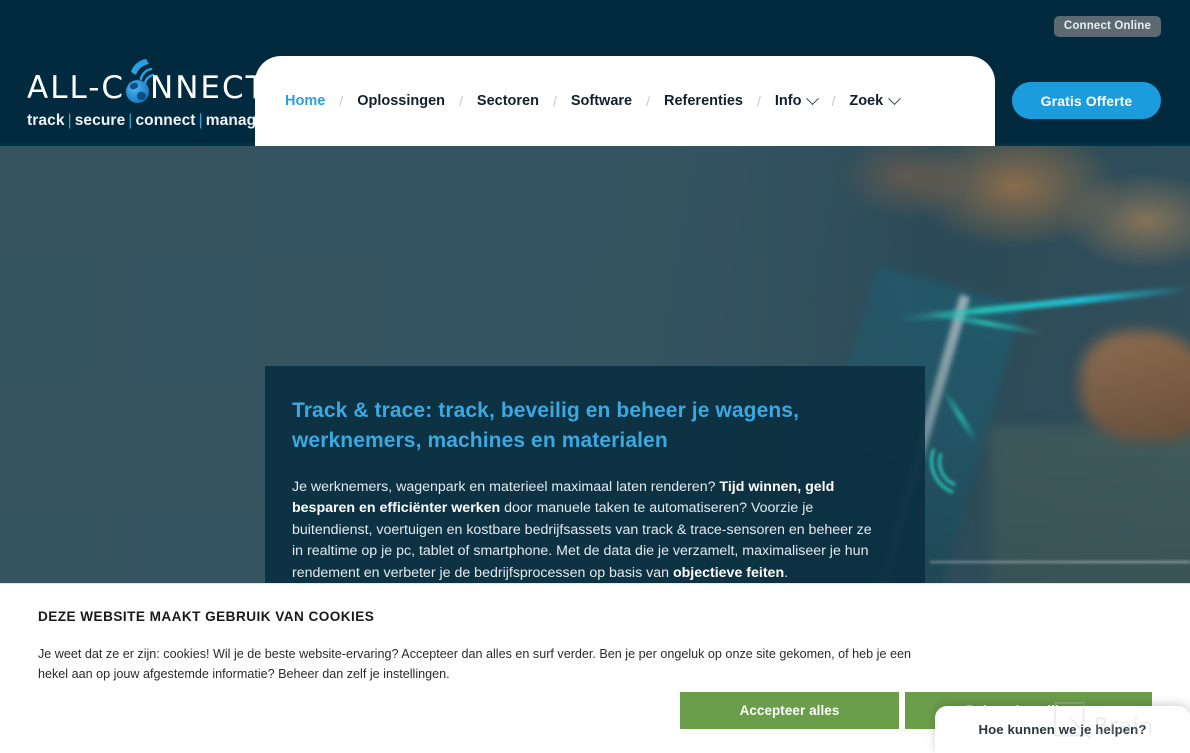  I want to click on nav-item-label: Referenties, so click(703, 101).